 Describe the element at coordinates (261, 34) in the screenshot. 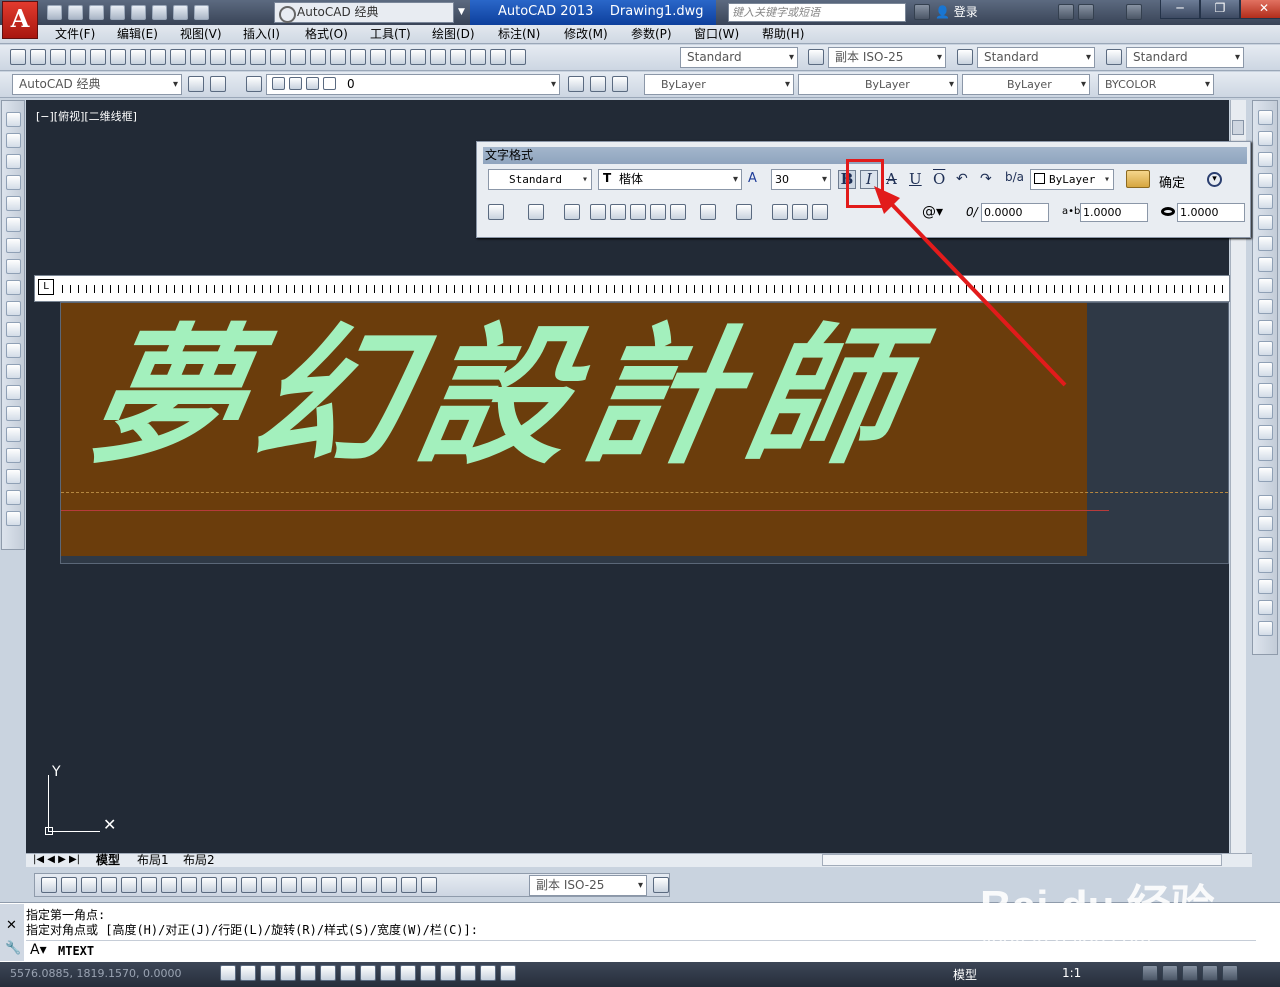

I see `menu-insert: 插入(I)` at that location.